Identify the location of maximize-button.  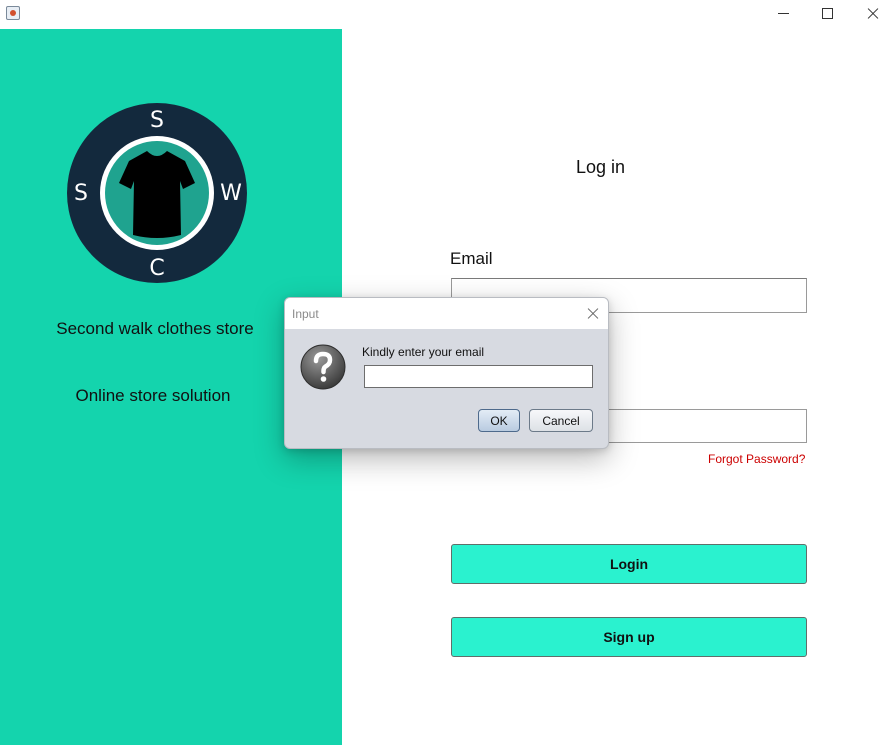
(827, 14).